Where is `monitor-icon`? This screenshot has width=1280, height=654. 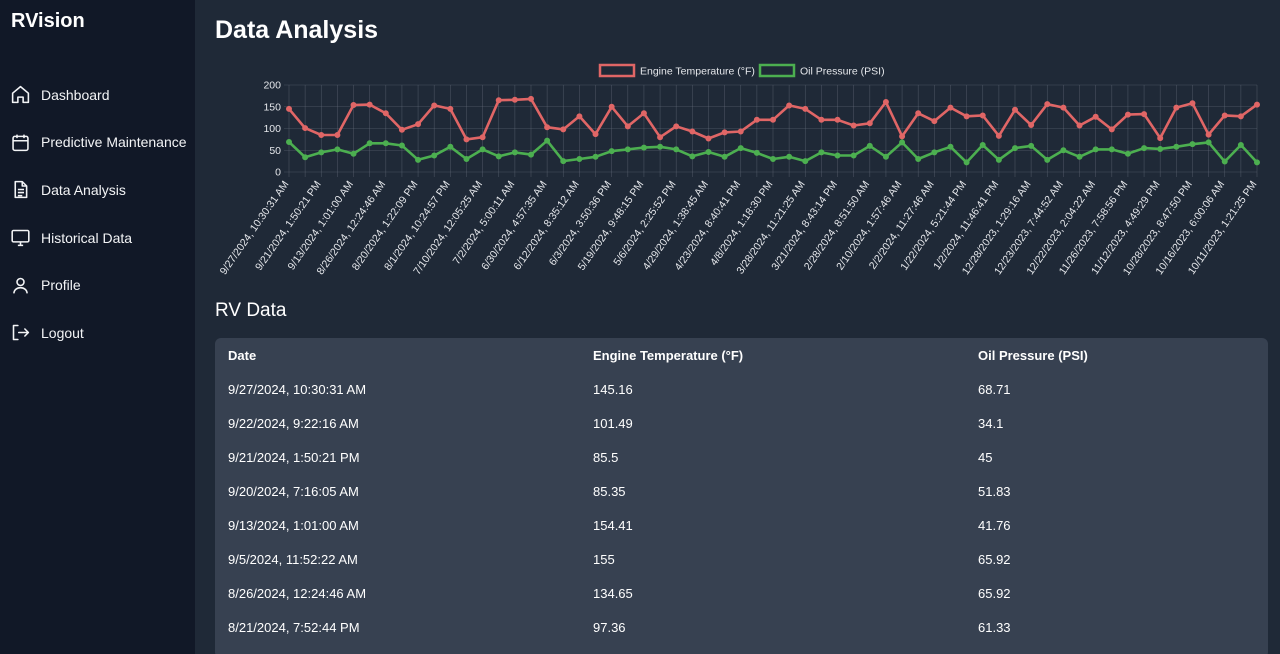 monitor-icon is located at coordinates (20, 238).